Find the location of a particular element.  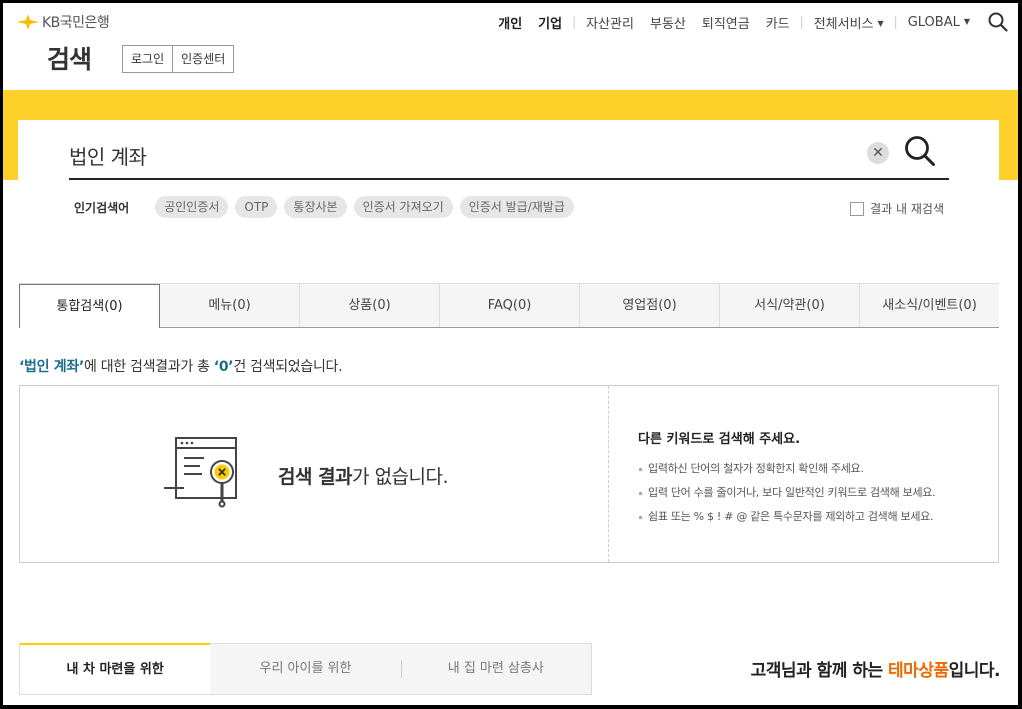

nav-global: GLOBAL ▼ is located at coordinates (939, 22).